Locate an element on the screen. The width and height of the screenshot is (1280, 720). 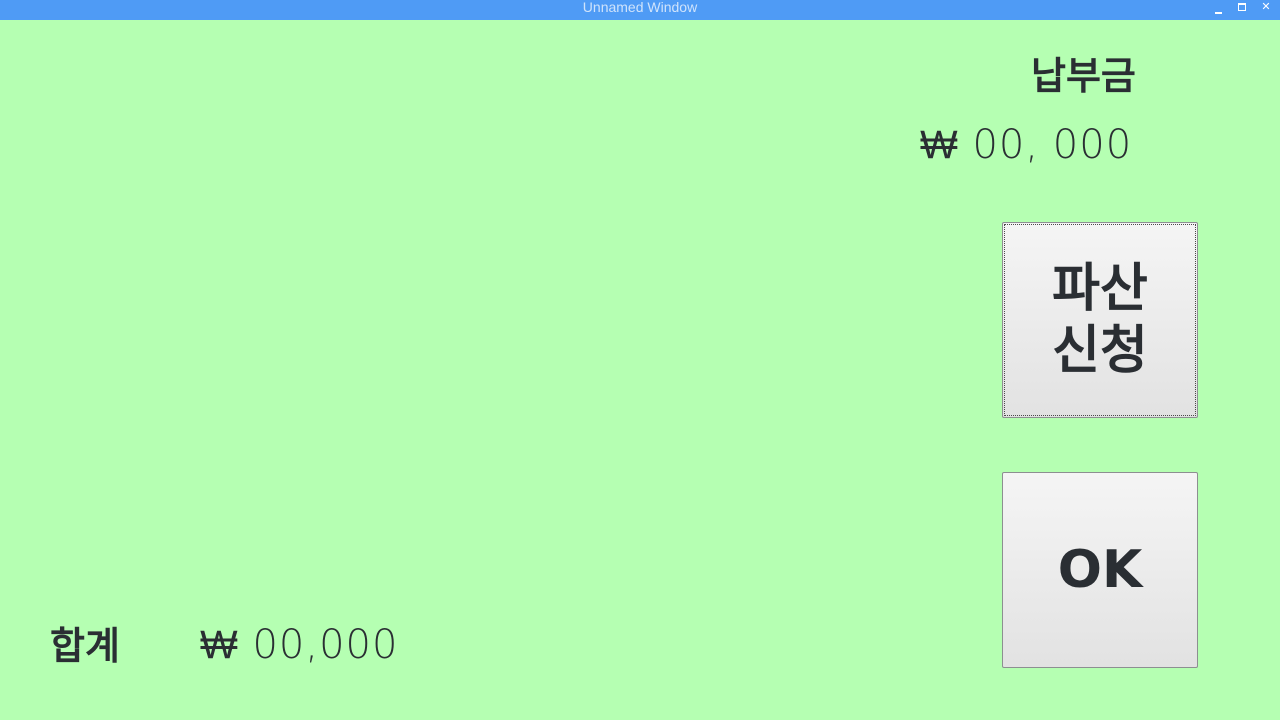
total-amount: ₩ 00,000 is located at coordinates (299, 645).